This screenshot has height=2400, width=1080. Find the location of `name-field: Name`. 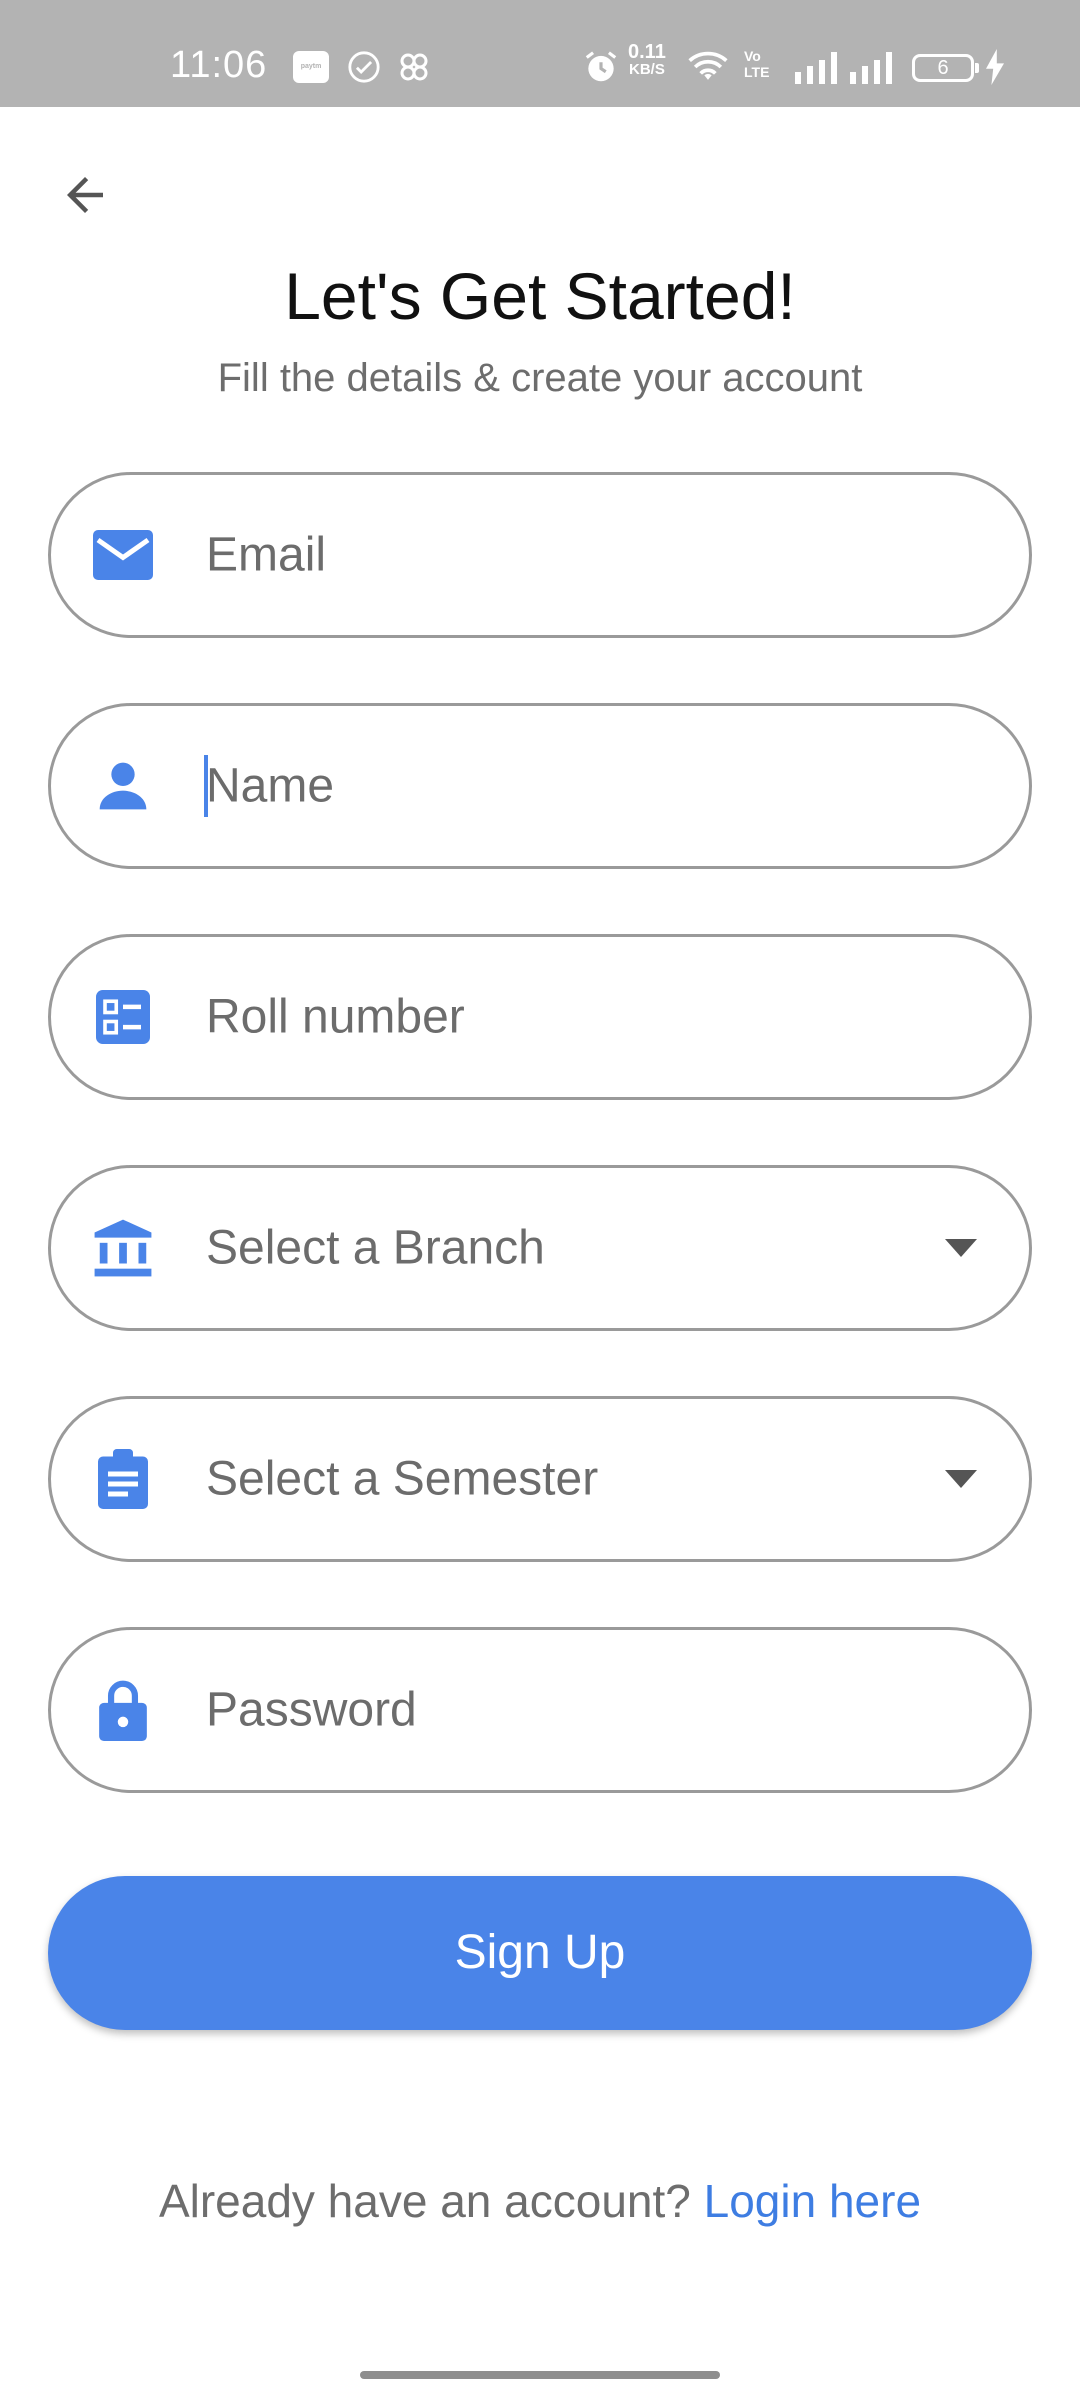

name-field: Name is located at coordinates (540, 786).